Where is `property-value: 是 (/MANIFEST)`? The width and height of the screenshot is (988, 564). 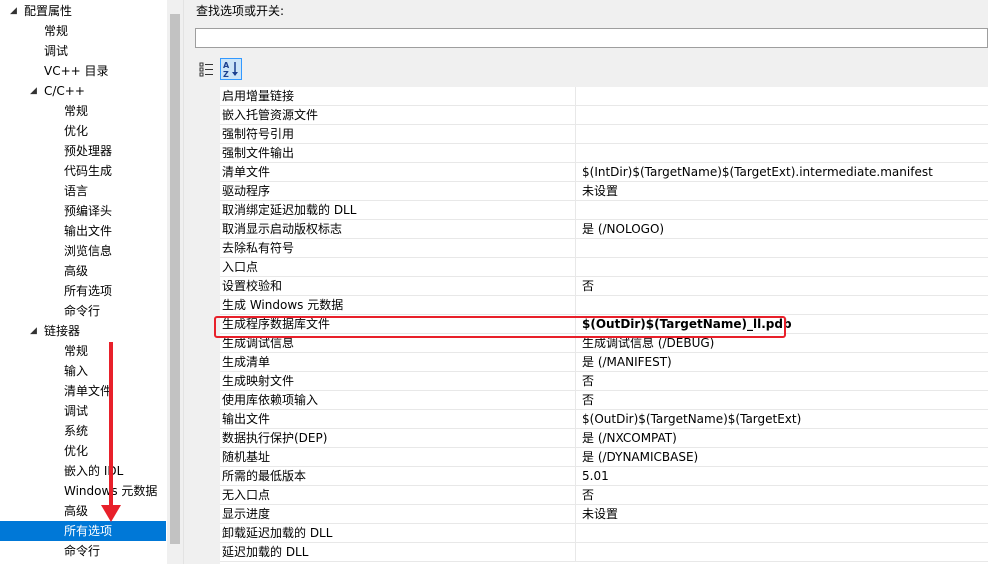 property-value: 是 (/MANIFEST) is located at coordinates (784, 362).